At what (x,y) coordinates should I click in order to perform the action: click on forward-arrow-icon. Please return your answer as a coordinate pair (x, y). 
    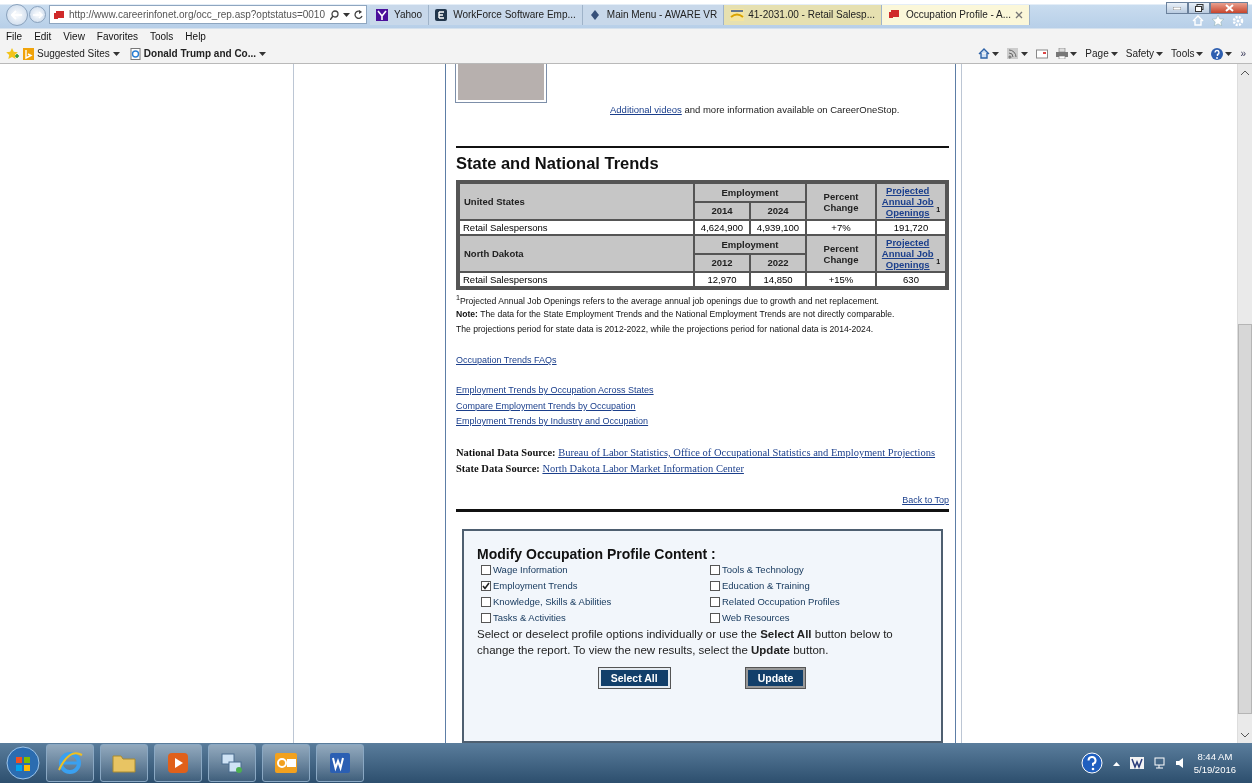
    Looking at the image, I should click on (37, 14).